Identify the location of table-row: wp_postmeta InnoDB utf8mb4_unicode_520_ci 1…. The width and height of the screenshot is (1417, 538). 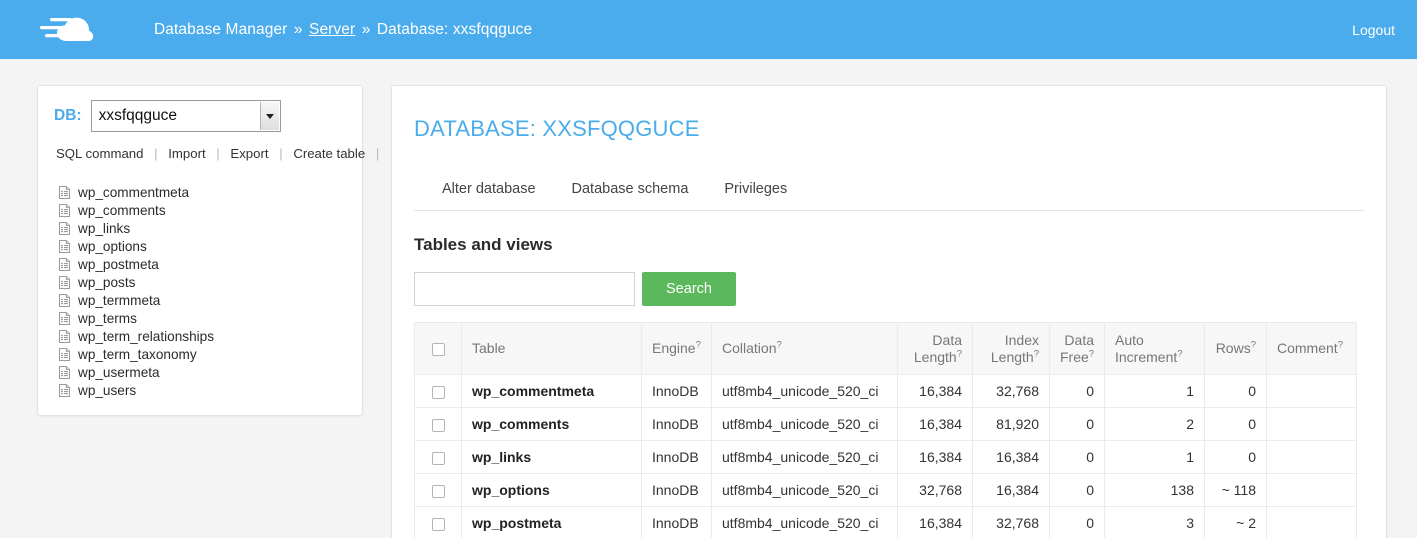
(885, 522).